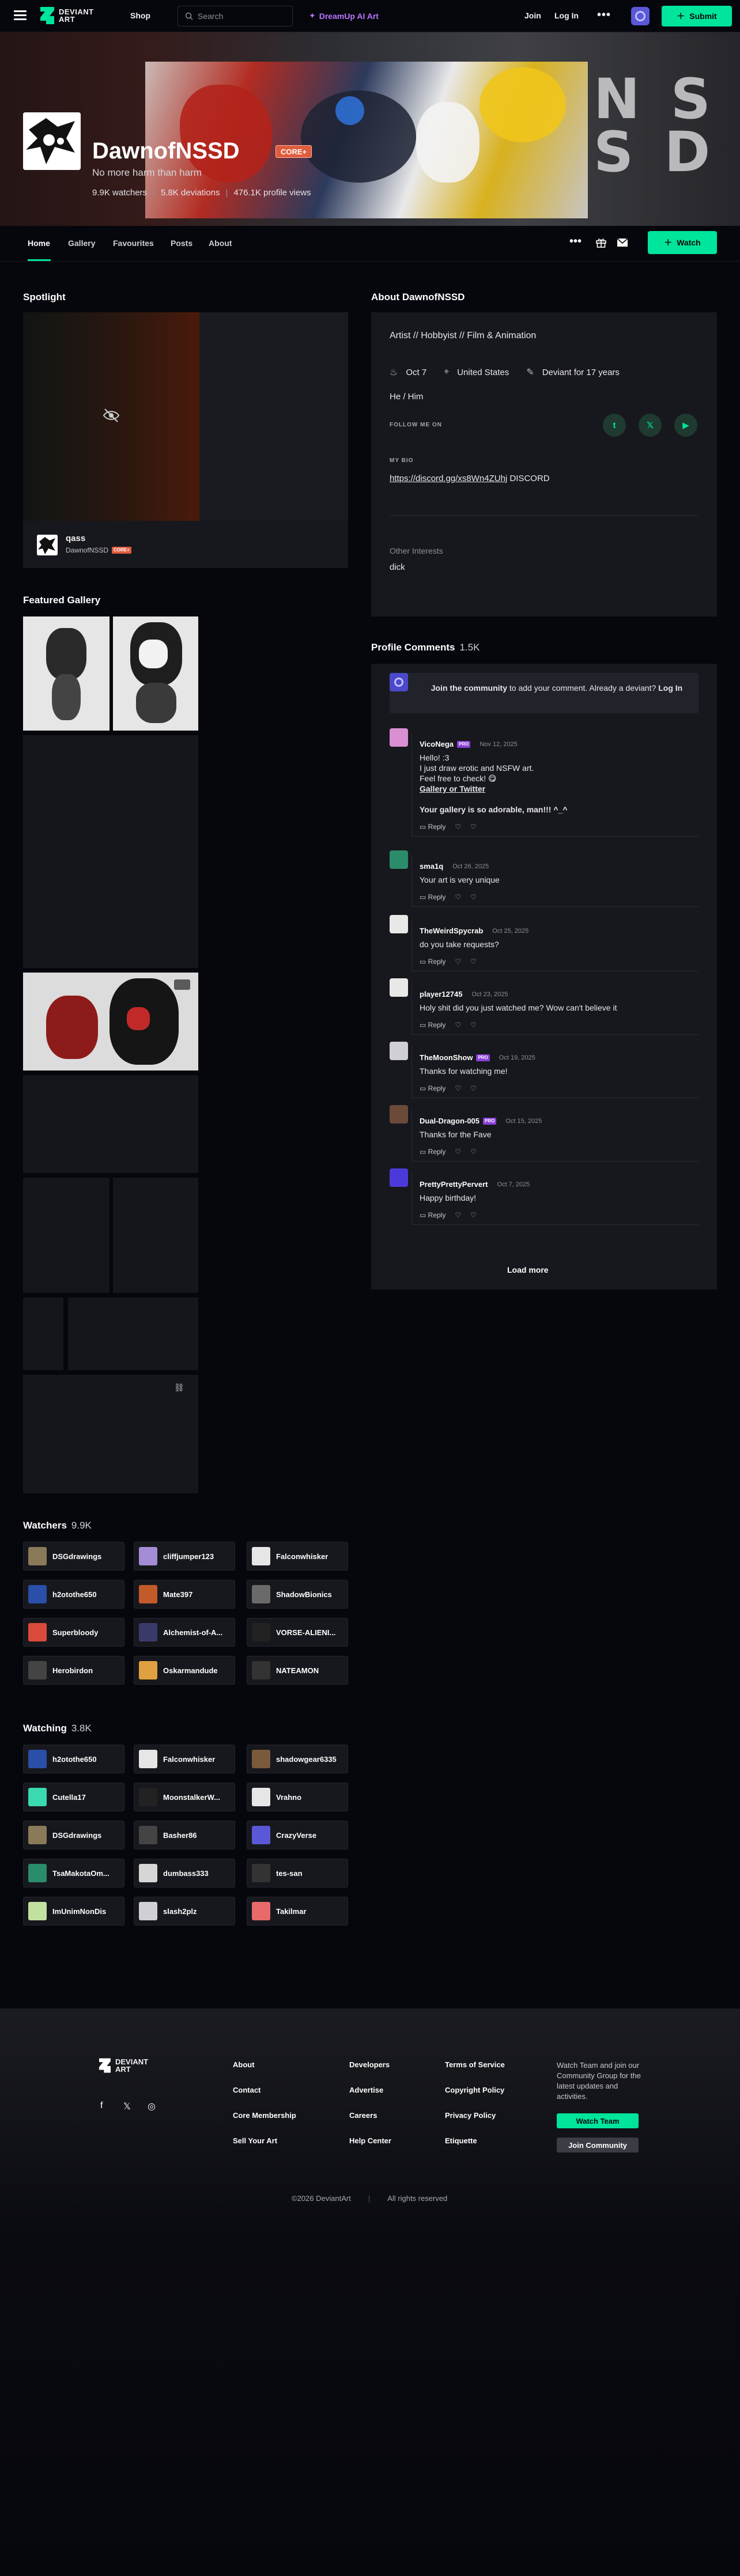 The image size is (740, 2576). I want to click on user-card: CrazyVerse, so click(297, 1835).